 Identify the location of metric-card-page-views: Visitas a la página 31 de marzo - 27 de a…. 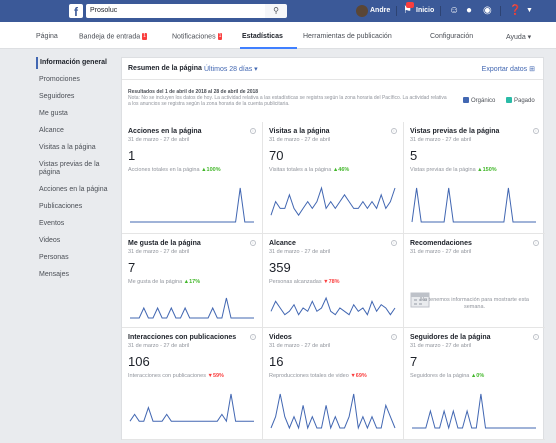
(333, 178).